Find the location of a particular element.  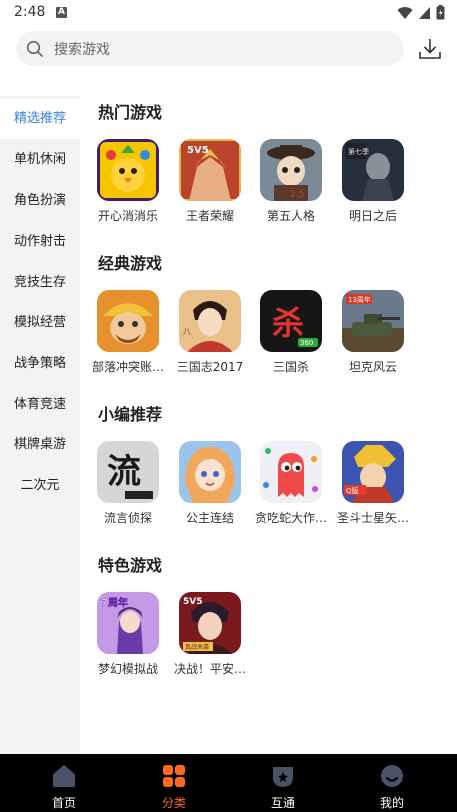

hero-game-icon: 5V5 is located at coordinates (210, 170).